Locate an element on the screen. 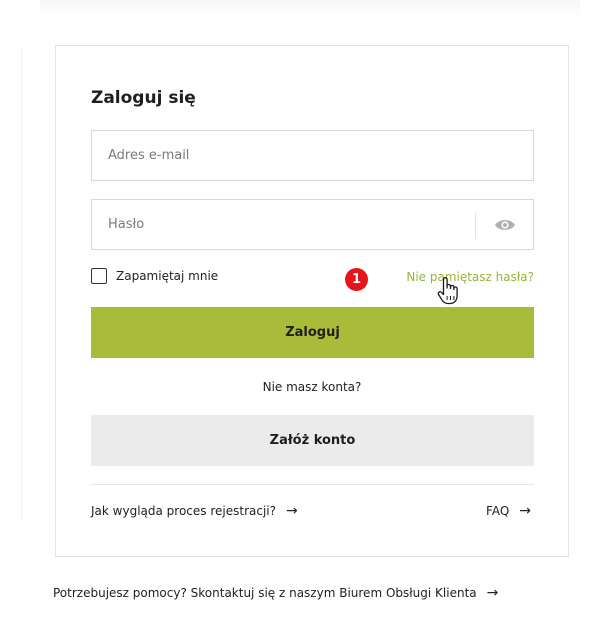 This screenshot has width=589, height=617. hand-pointer-icon is located at coordinates (448, 291).